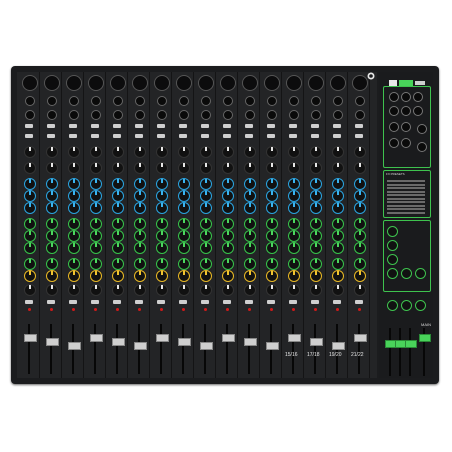 The width and height of the screenshot is (452, 452). What do you see at coordinates (425, 338) in the screenshot?
I see `main-fader` at bounding box center [425, 338].